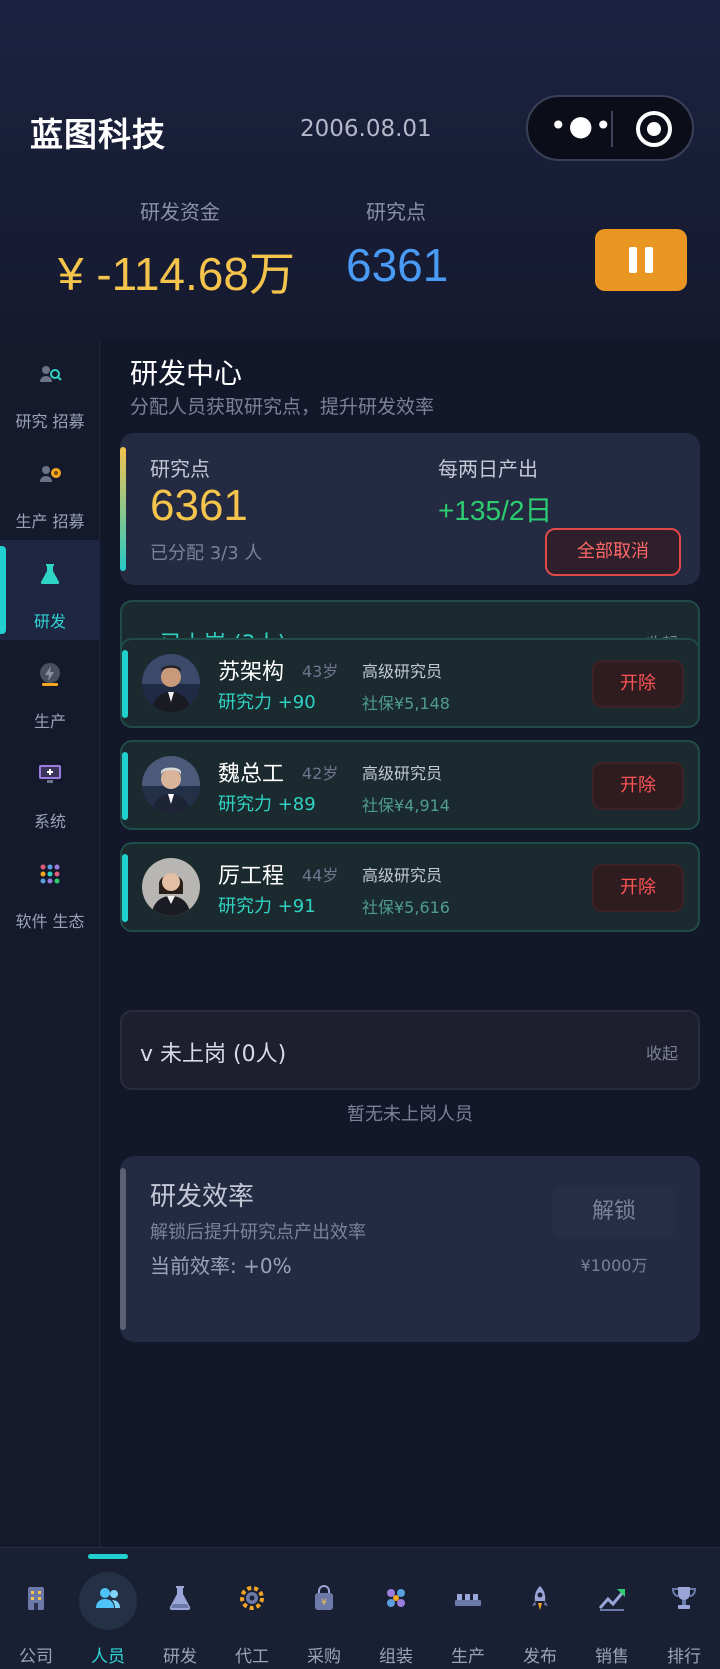 The height and width of the screenshot is (1669, 720). Describe the element at coordinates (108, 1598) in the screenshot. I see `people-icon` at that location.